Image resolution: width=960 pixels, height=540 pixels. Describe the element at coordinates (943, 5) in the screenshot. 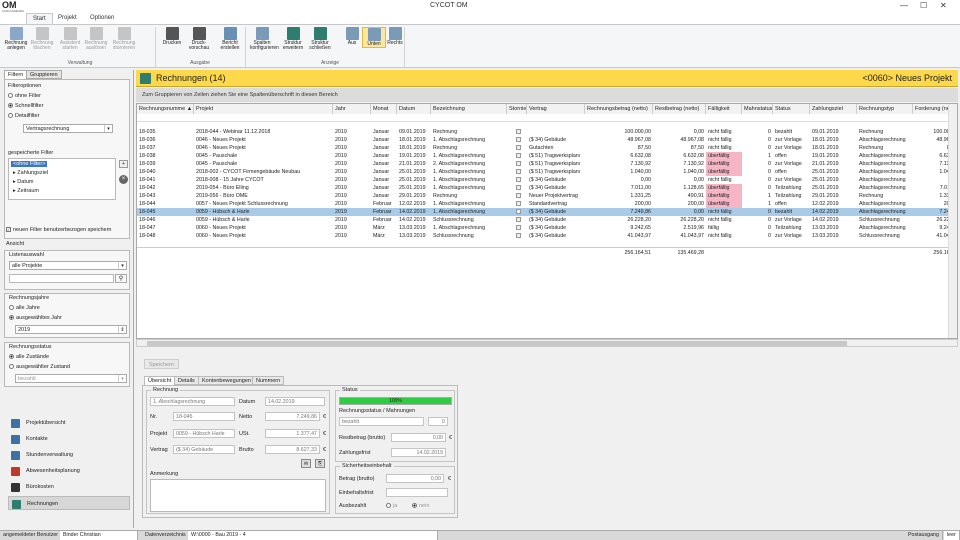

I see `close-button: ✕` at that location.